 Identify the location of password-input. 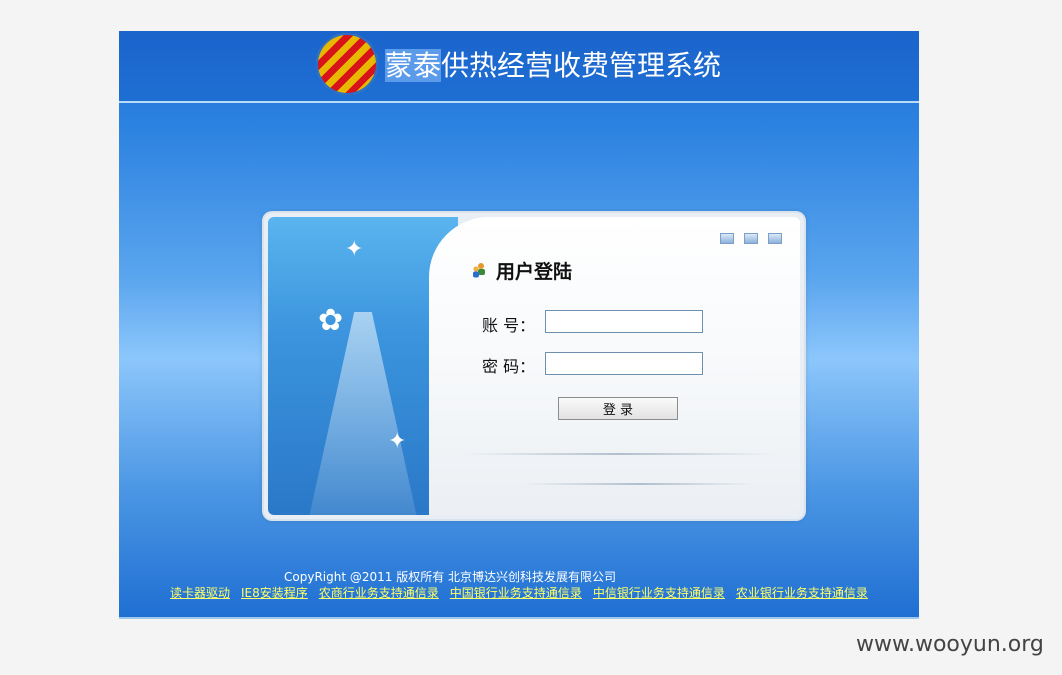
(624, 363).